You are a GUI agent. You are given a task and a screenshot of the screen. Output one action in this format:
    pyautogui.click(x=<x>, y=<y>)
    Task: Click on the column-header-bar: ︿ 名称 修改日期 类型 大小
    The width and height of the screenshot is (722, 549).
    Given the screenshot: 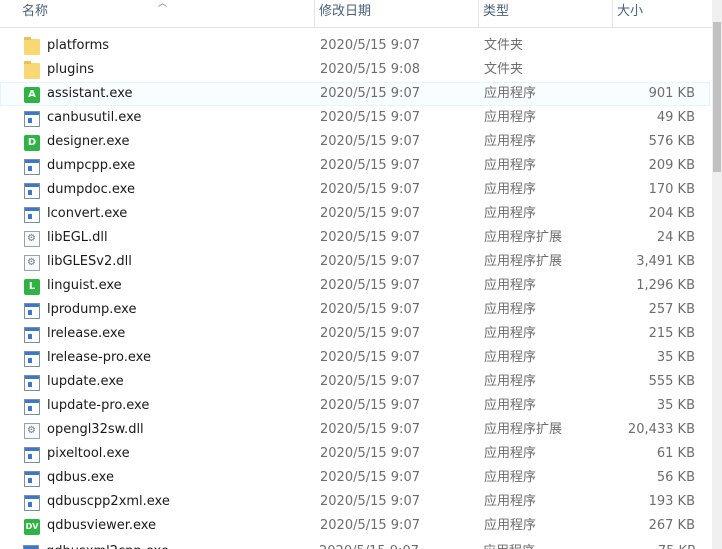 What is the action you would take?
    pyautogui.click(x=361, y=14)
    